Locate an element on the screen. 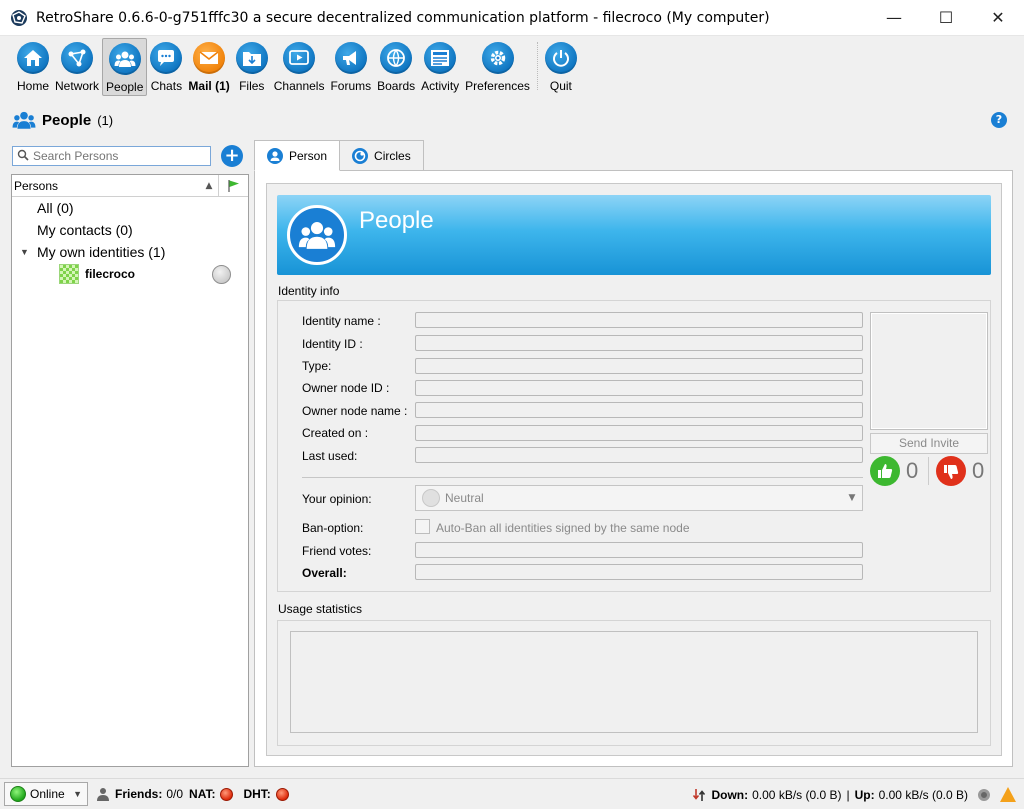 Image resolution: width=1024 pixels, height=809 pixels. persons-column-header: Persons is located at coordinates (106, 186).